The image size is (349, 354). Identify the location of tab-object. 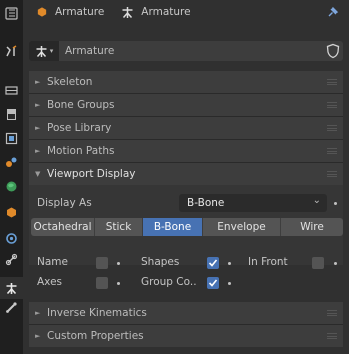
(11, 212).